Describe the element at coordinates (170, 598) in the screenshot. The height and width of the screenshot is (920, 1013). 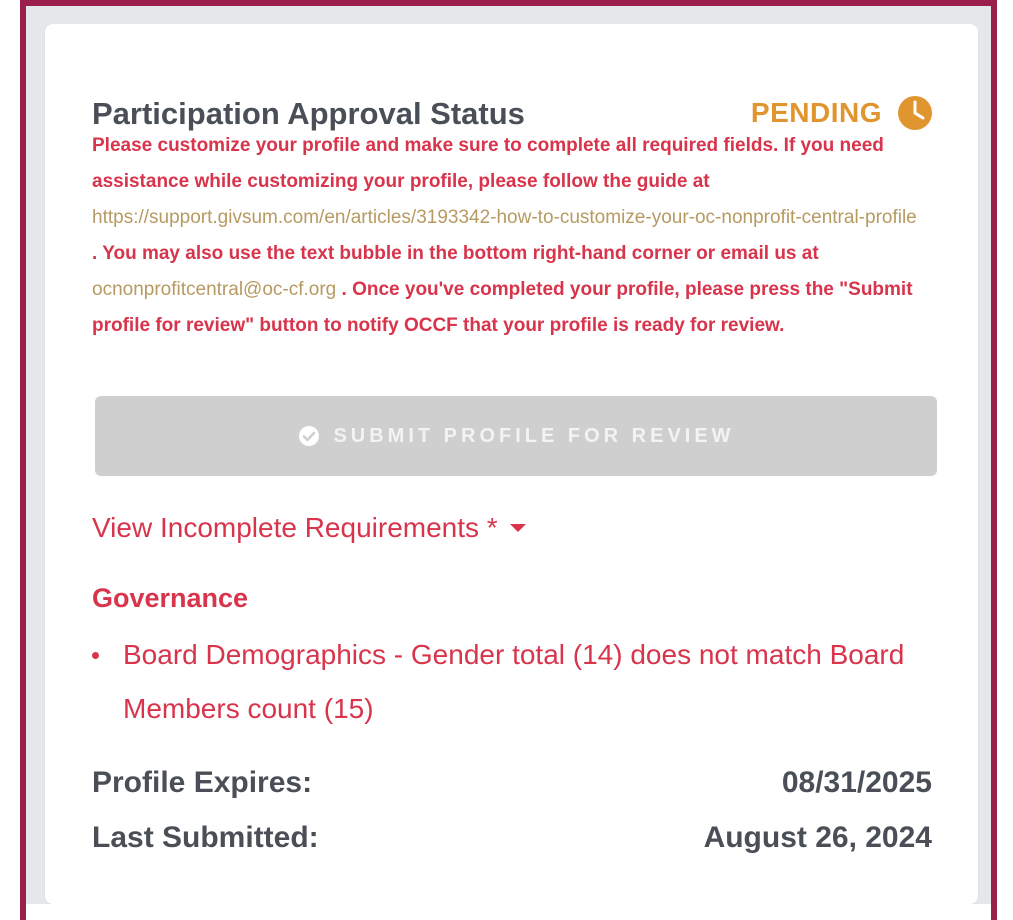
I see `requirements-section-title: Governance` at that location.